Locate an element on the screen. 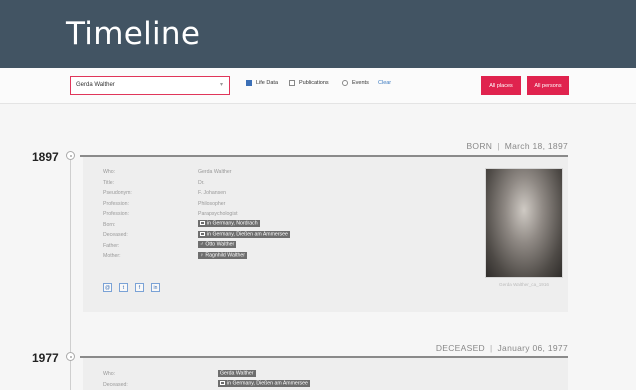 The width and height of the screenshot is (636, 390). event-date: January 06, 1977 is located at coordinates (532, 348).